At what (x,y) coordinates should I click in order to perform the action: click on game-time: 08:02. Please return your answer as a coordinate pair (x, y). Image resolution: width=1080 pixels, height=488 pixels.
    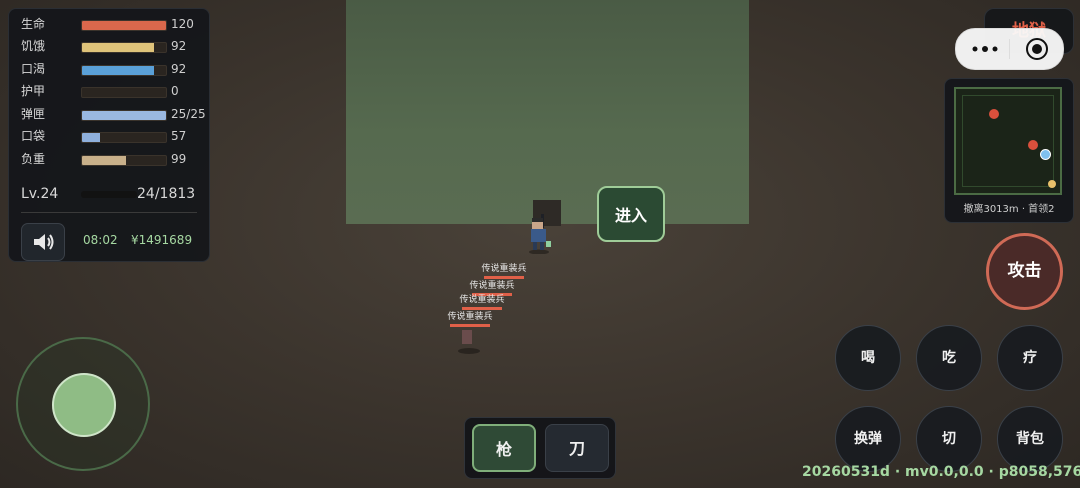
    Looking at the image, I should click on (100, 240).